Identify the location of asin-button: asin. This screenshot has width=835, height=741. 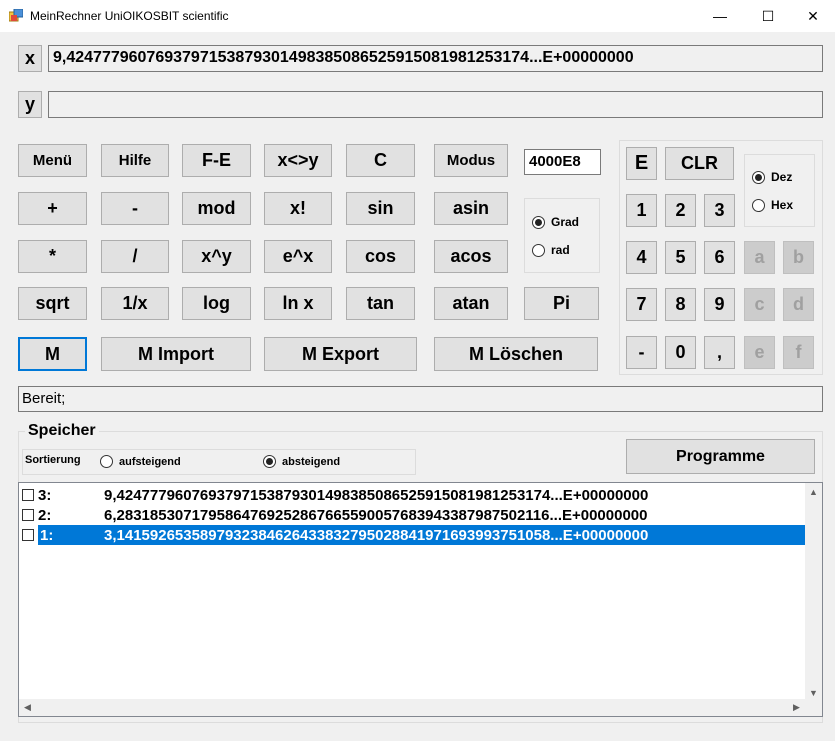
(471, 208).